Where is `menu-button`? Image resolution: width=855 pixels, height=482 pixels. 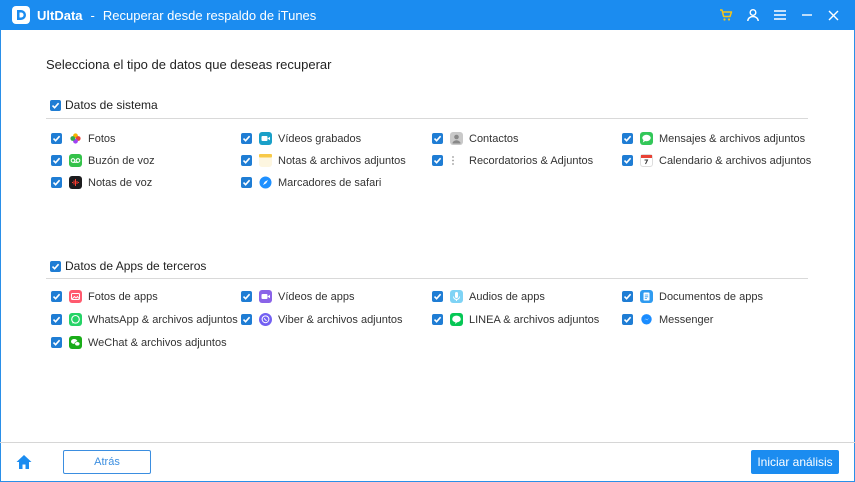
menu-button is located at coordinates (779, 15).